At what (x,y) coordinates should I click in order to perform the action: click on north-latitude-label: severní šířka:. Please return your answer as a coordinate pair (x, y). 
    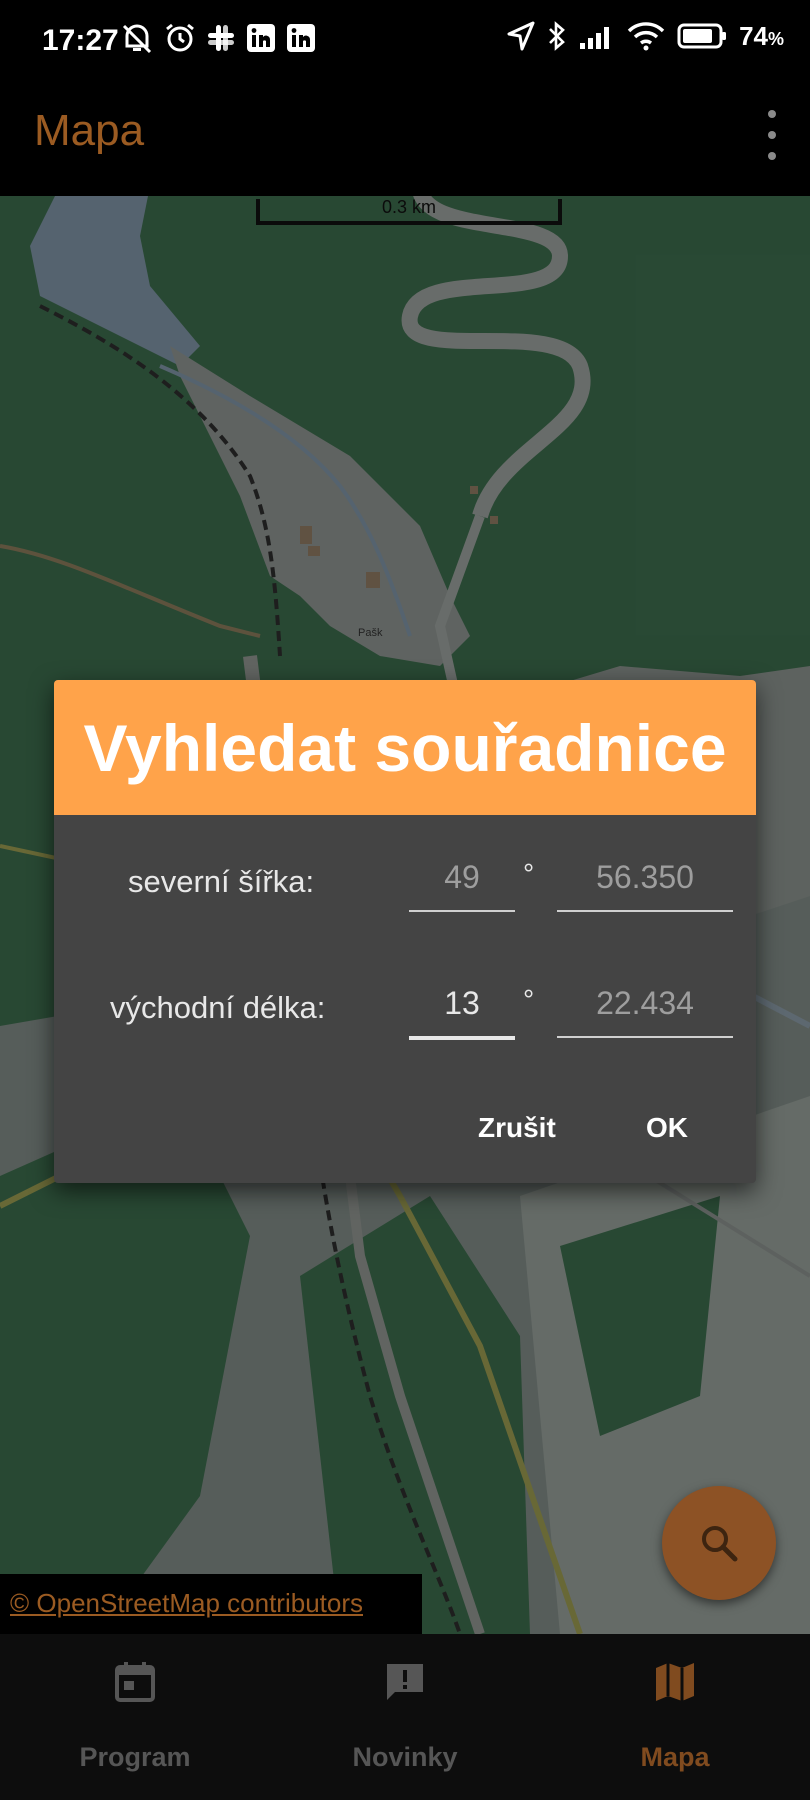
    Looking at the image, I should click on (221, 881).